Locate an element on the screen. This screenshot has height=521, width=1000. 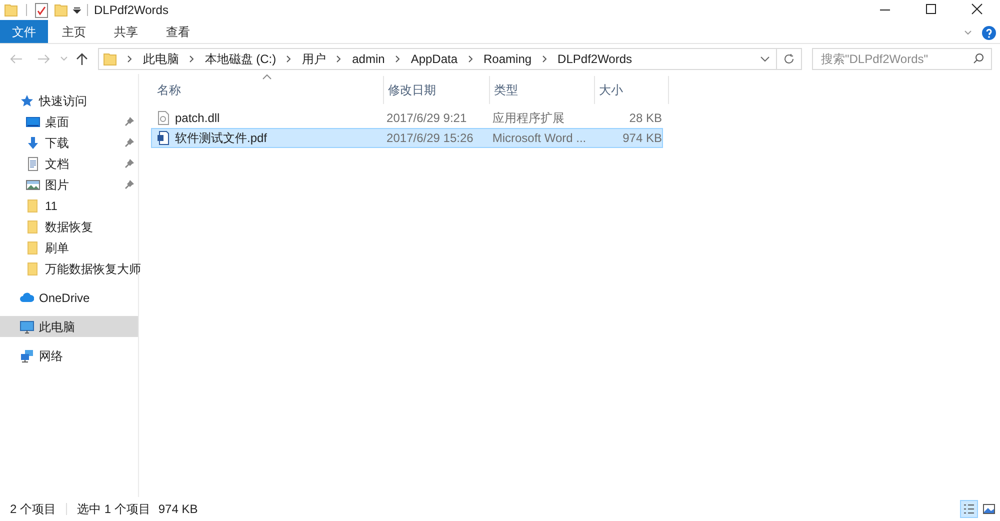
sidebar-item: 图片 is located at coordinates (69, 184).